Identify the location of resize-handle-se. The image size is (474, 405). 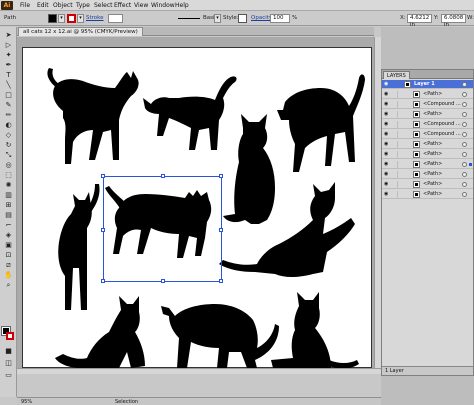
(221, 281).